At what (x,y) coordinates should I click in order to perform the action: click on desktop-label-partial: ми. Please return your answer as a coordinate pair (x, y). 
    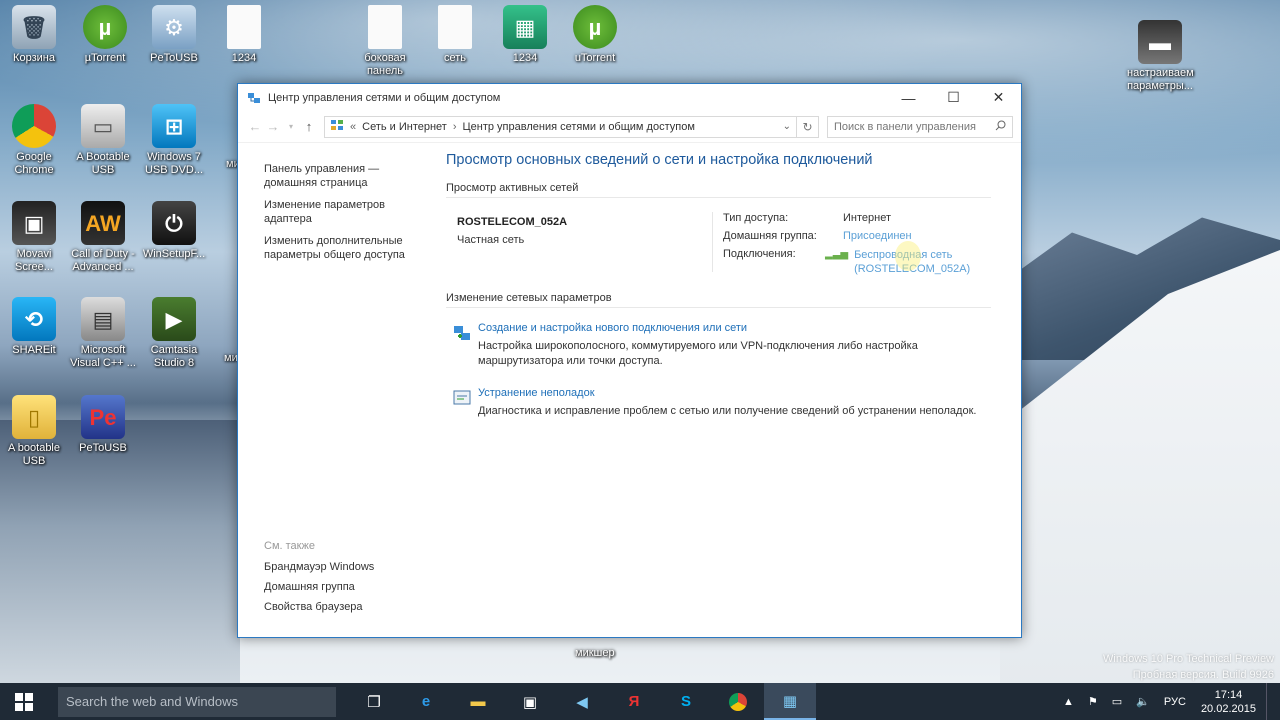
    Looking at the image, I should click on (231, 358).